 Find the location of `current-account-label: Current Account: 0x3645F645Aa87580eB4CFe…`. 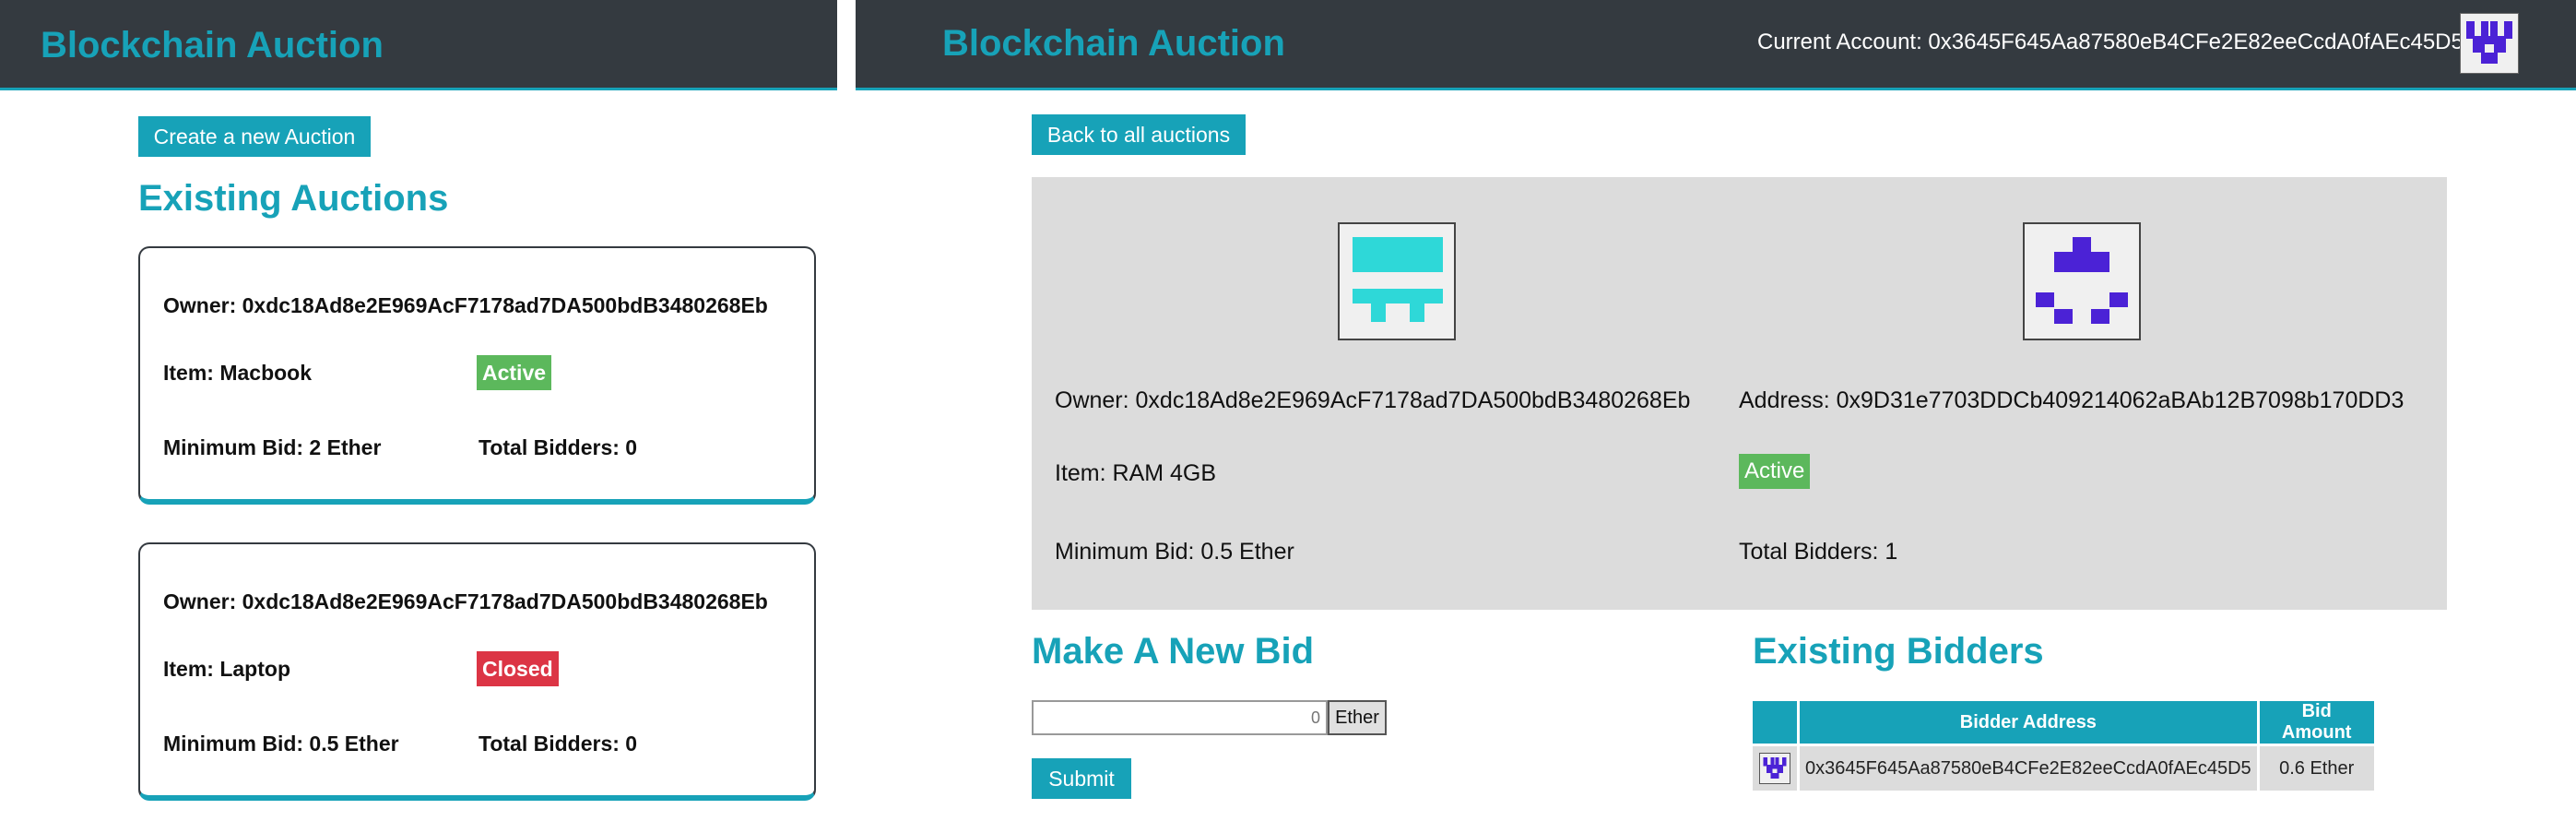

current-account-label: Current Account: 0x3645F645Aa87580eB4CFe… is located at coordinates (2110, 42).